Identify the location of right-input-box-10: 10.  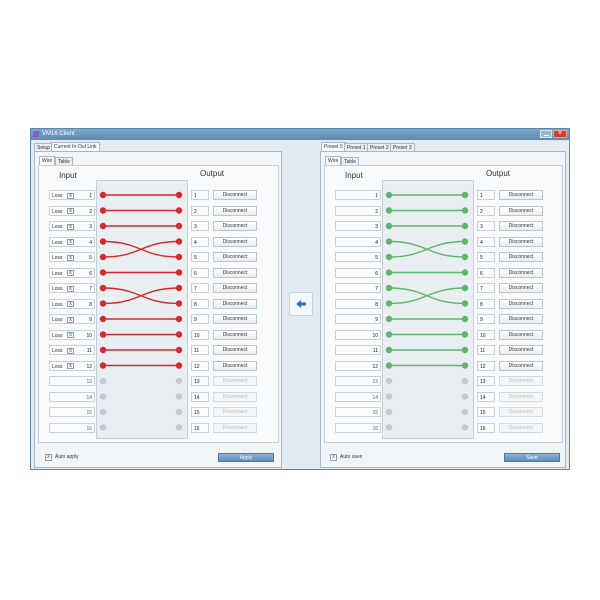
(358, 334).